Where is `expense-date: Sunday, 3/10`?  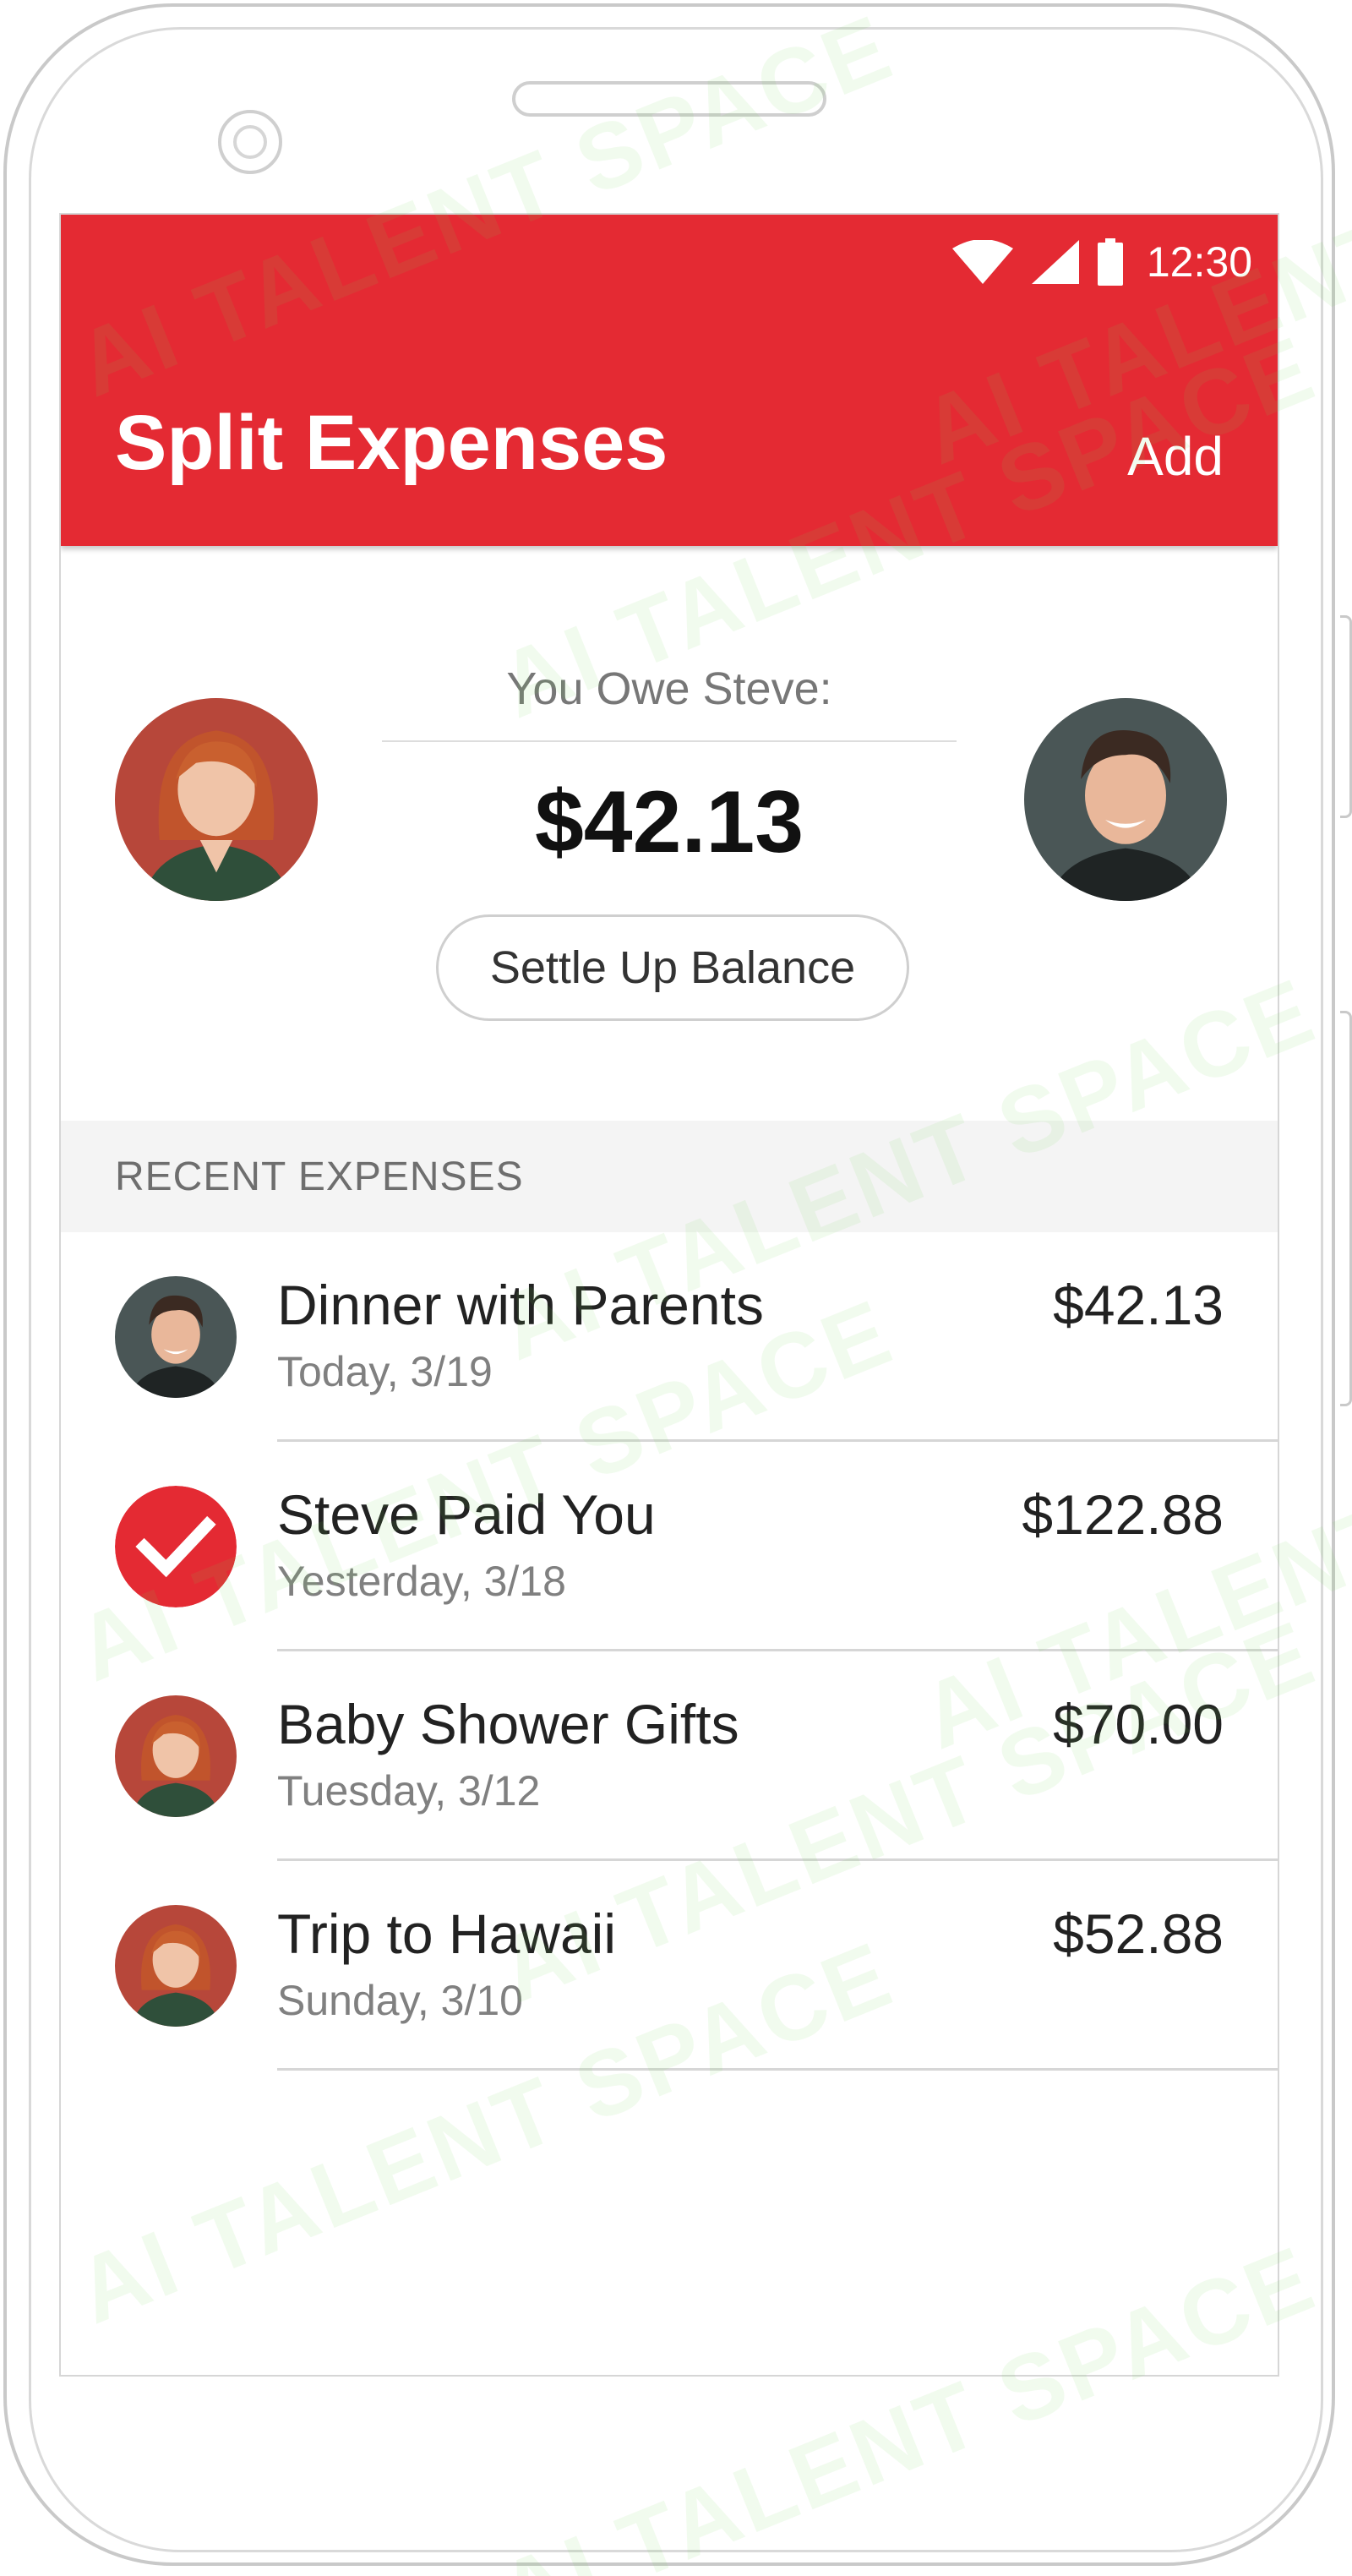
expense-date: Sunday, 3/10 is located at coordinates (400, 2000).